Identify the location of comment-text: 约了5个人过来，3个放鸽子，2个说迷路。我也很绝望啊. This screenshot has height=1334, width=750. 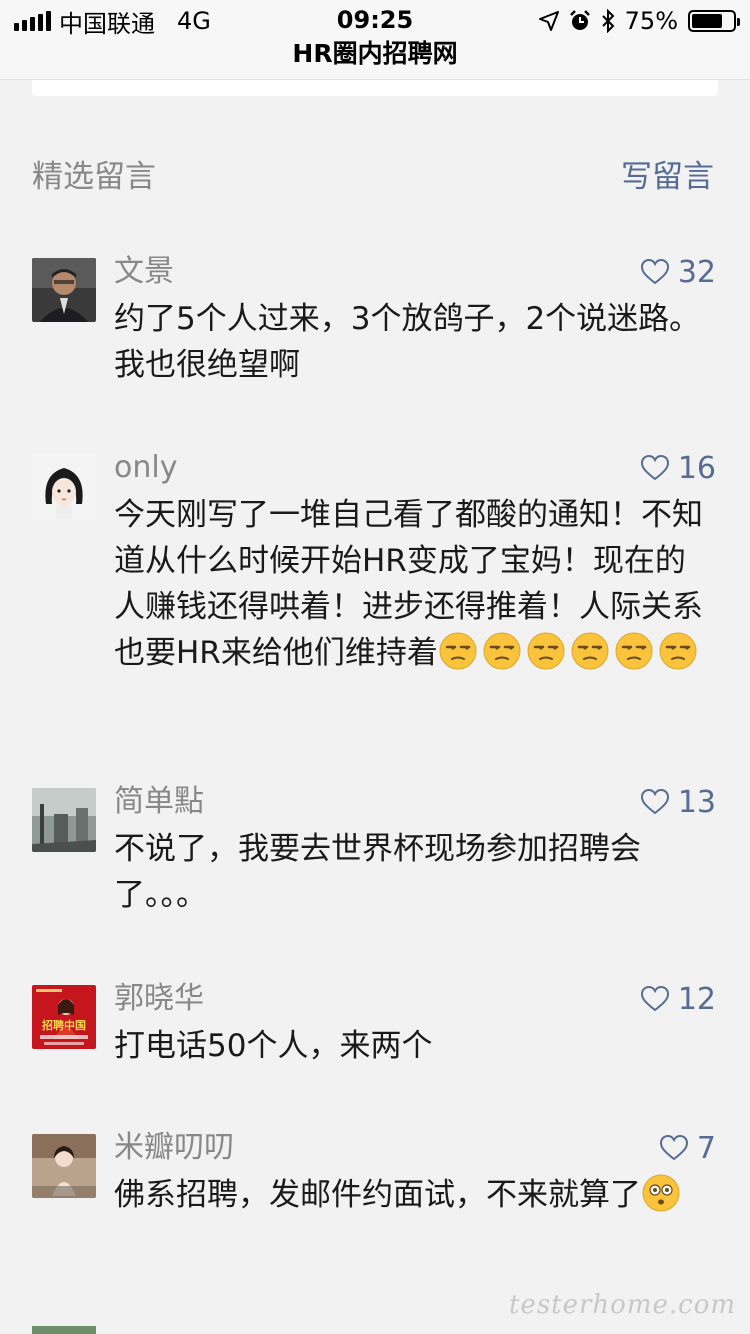
(407, 342).